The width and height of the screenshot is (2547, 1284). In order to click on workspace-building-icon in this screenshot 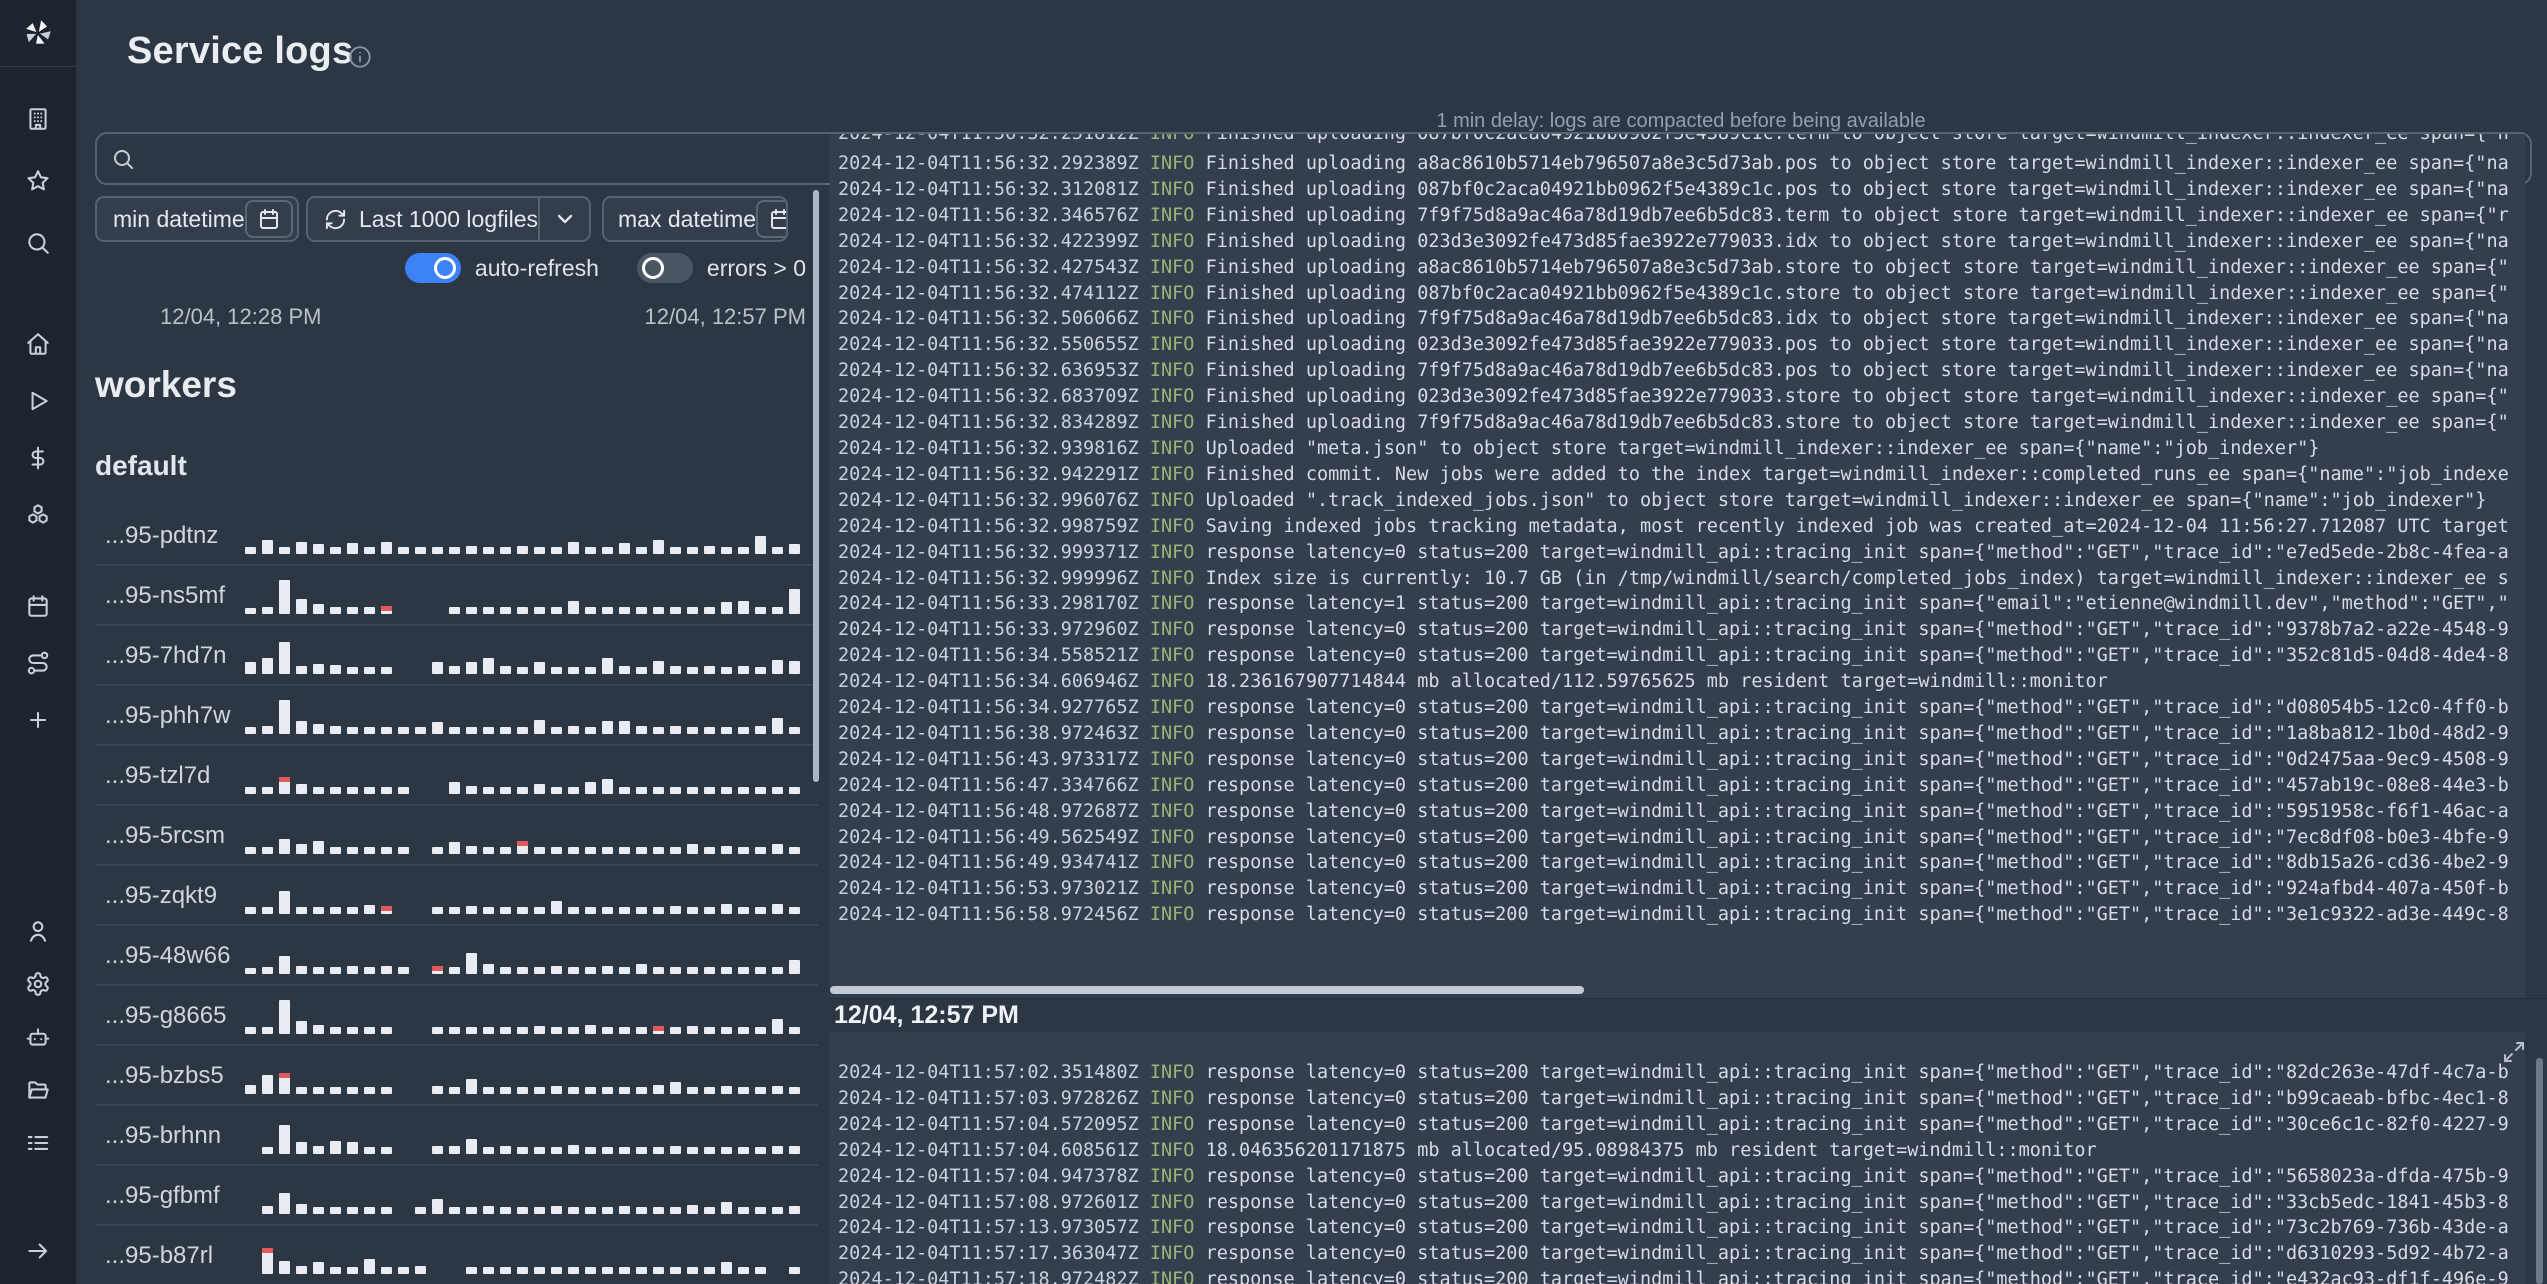, I will do `click(38, 119)`.